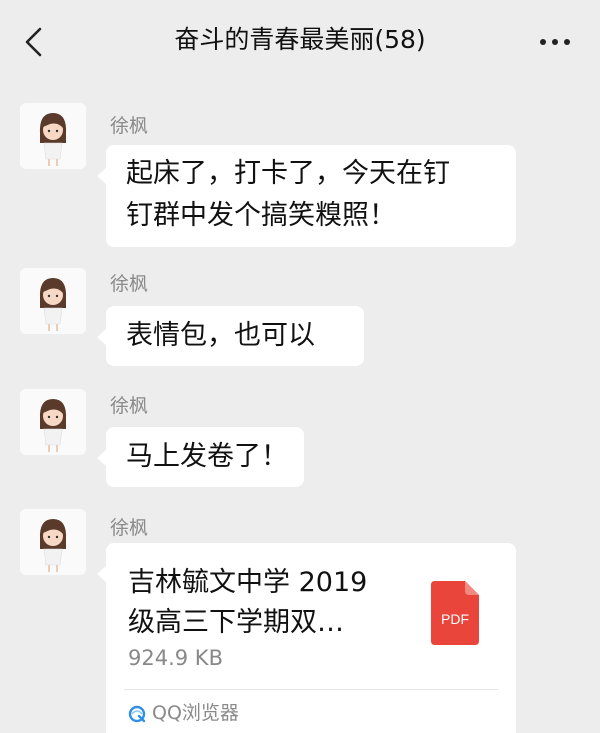 Image resolution: width=600 pixels, height=733 pixels. What do you see at coordinates (306, 196) in the screenshot?
I see `message-bubble: 起床了，打卡了，今天在钉 钉群中发个搞笑糗照！` at bounding box center [306, 196].